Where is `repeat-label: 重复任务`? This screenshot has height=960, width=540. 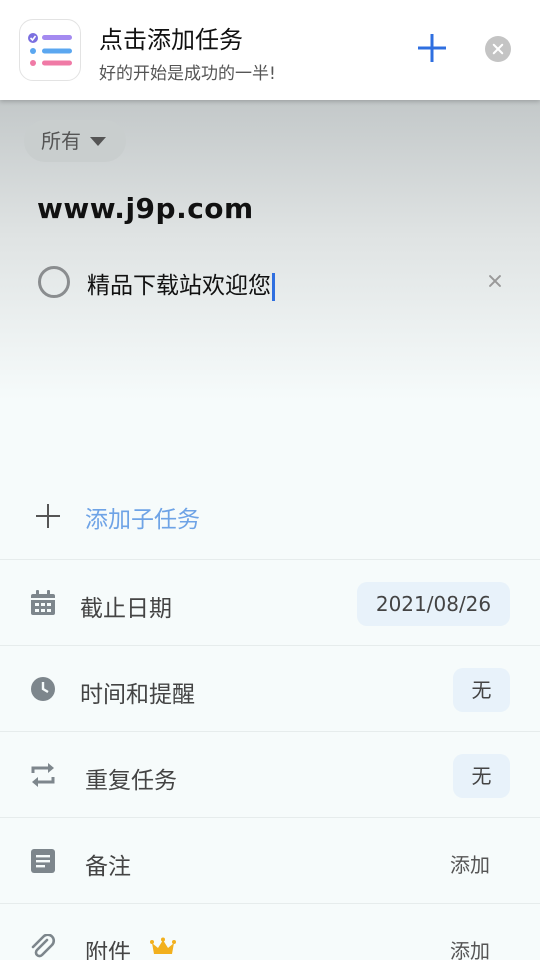
repeat-label: 重复任务 is located at coordinates (131, 781).